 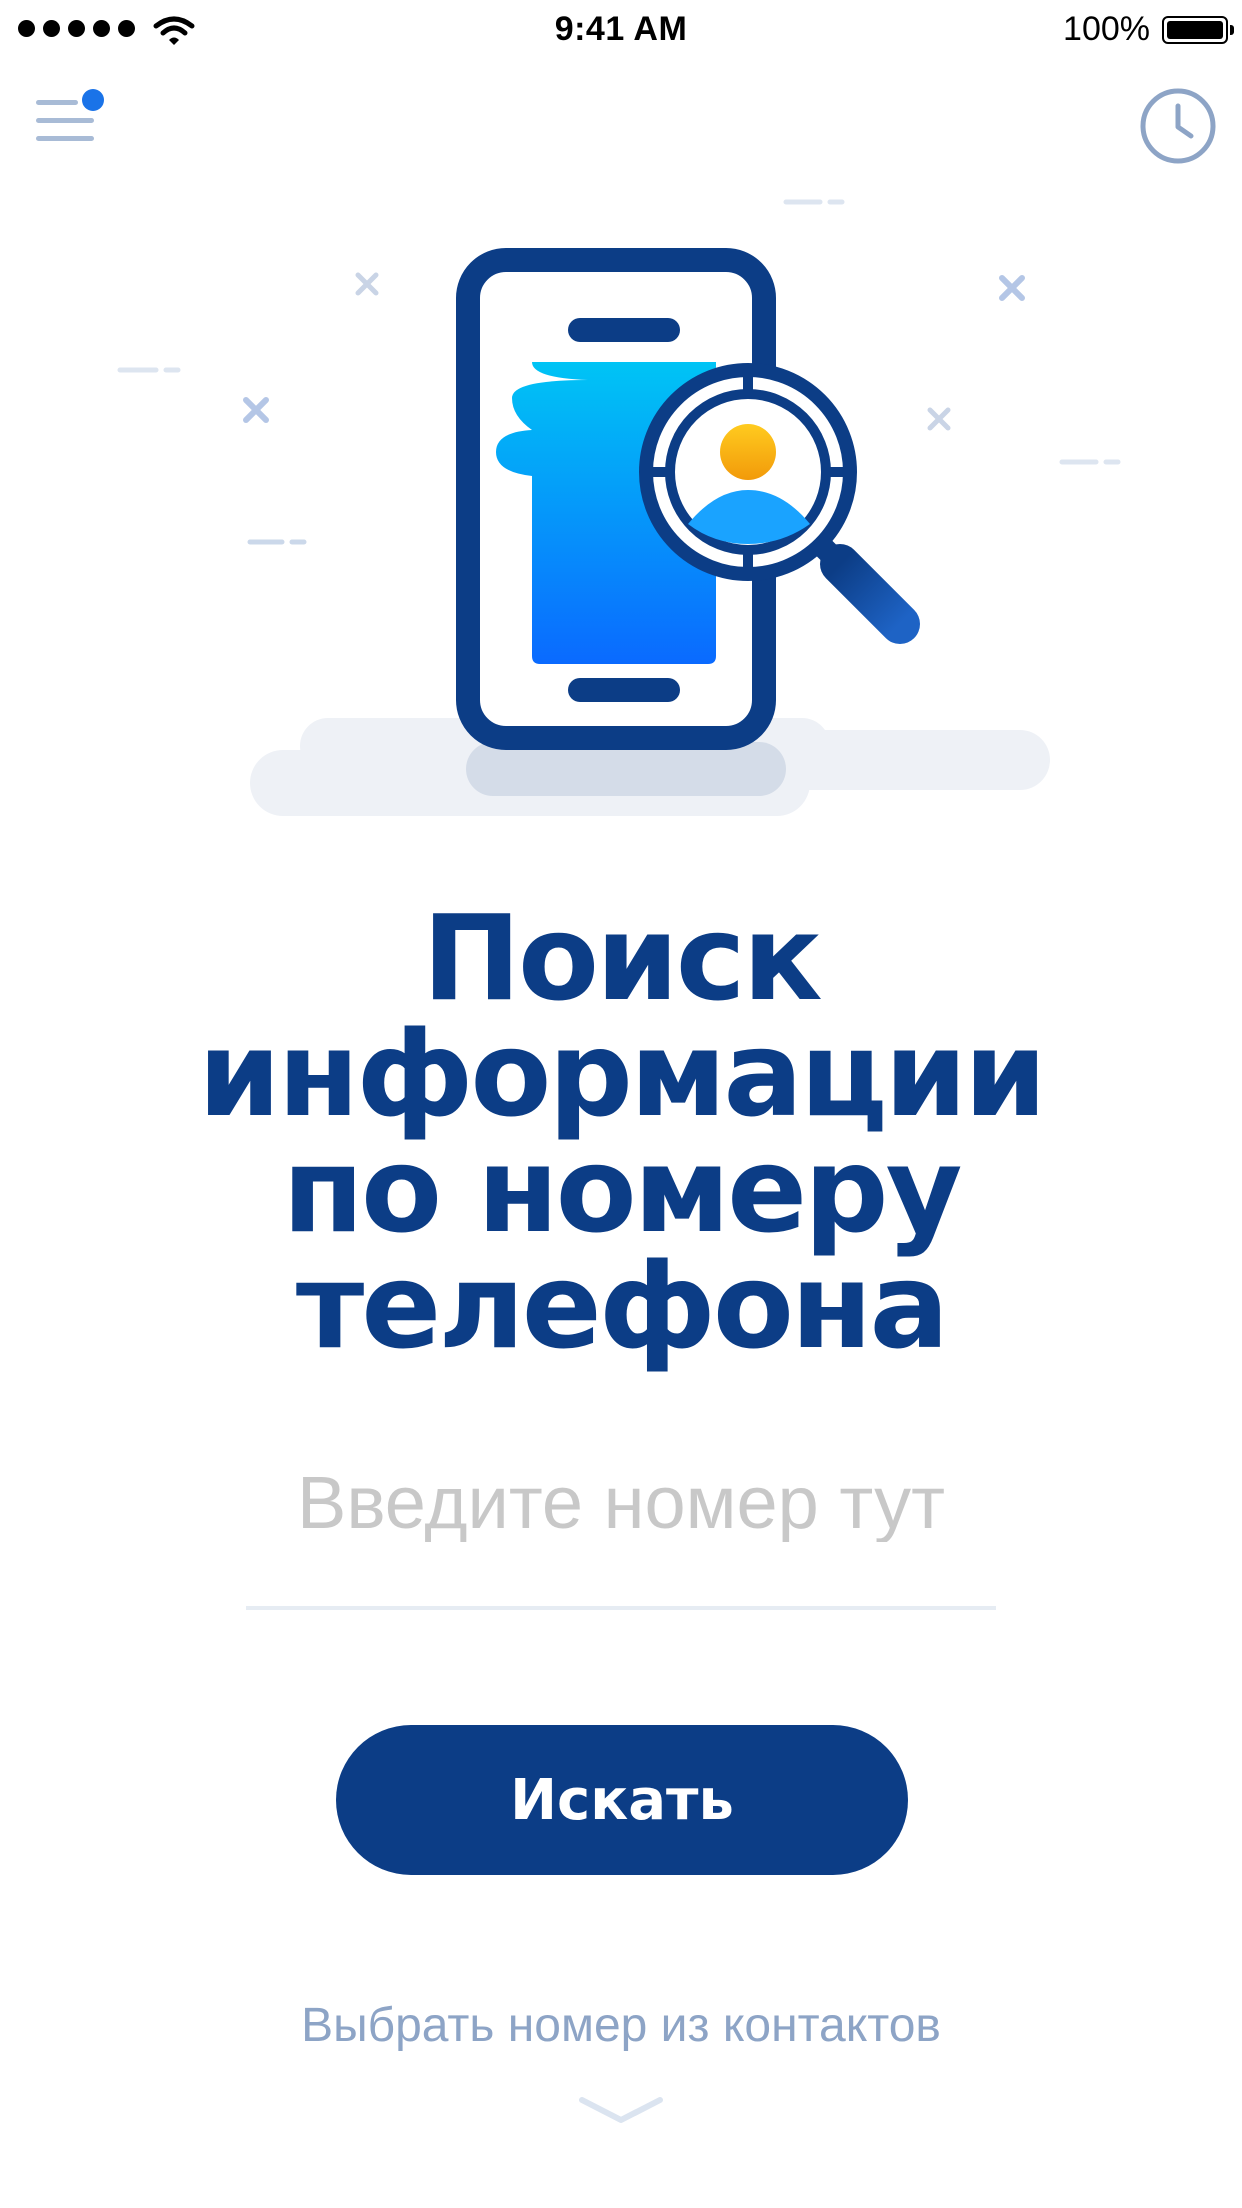 What do you see at coordinates (622, 1190) in the screenshot?
I see `title-line: по номеру` at bounding box center [622, 1190].